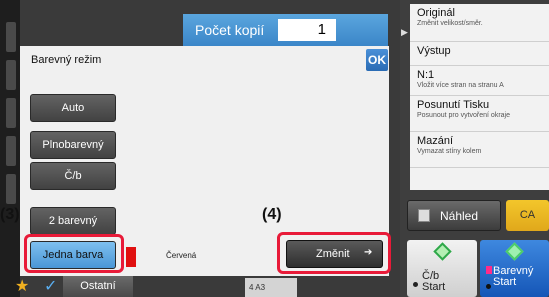 This screenshot has height=297, width=549. Describe the element at coordinates (450, 23) in the screenshot. I see `setting-subtitle: Změnit velikost/směr.` at that location.